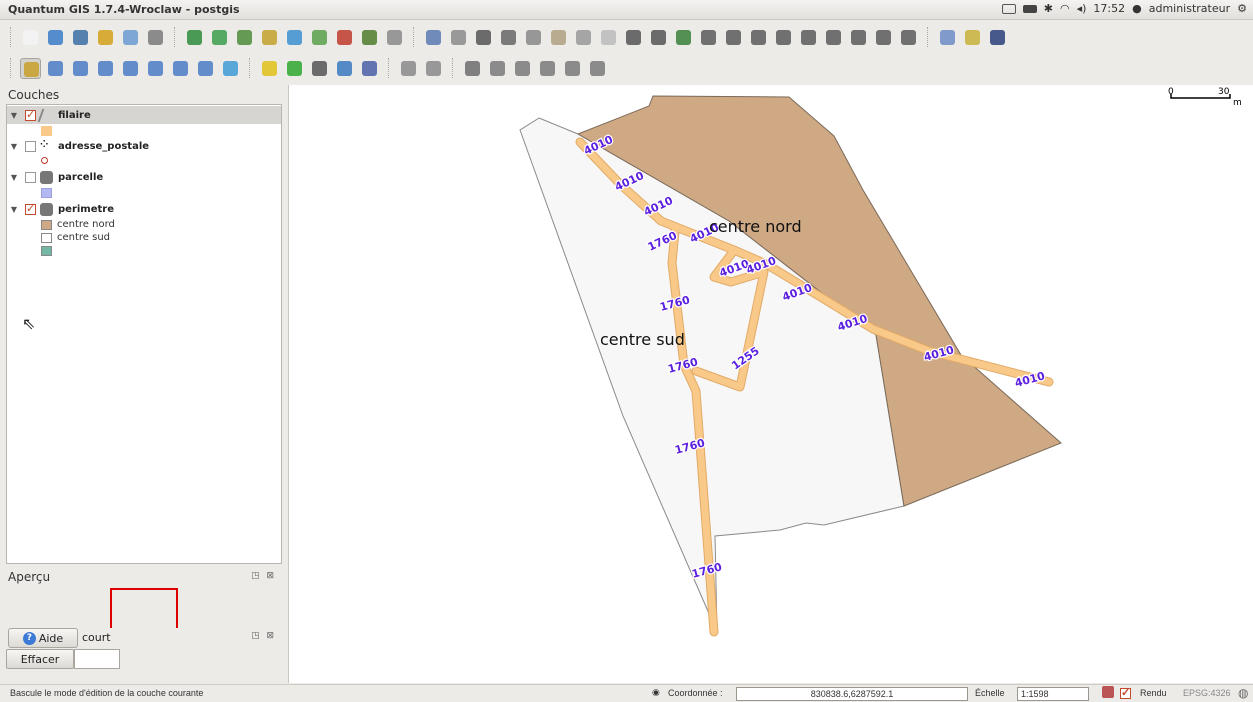 The image size is (1253, 702). What do you see at coordinates (369, 68) in the screenshot?
I see `map-tips-icon` at bounding box center [369, 68].